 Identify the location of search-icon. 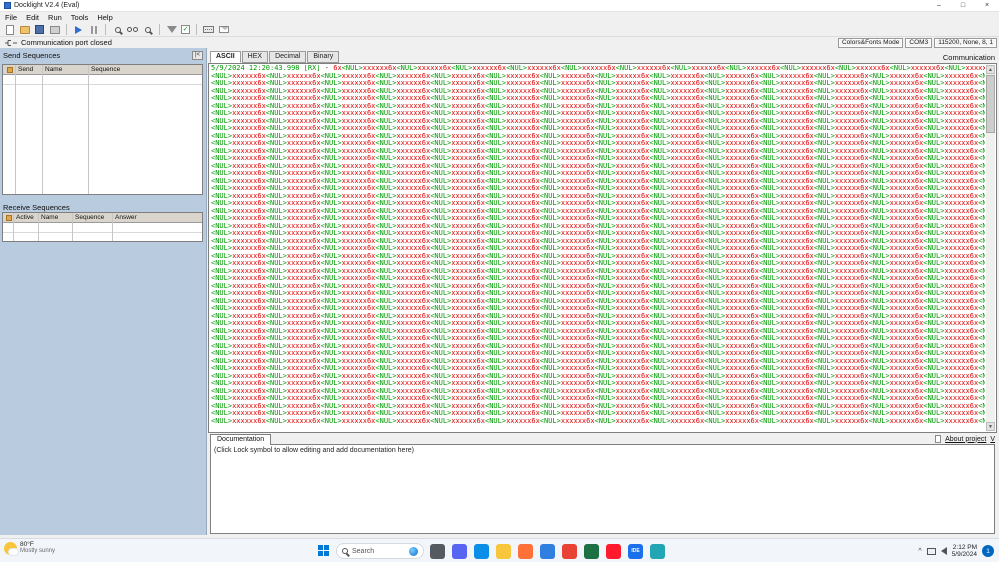
(345, 551).